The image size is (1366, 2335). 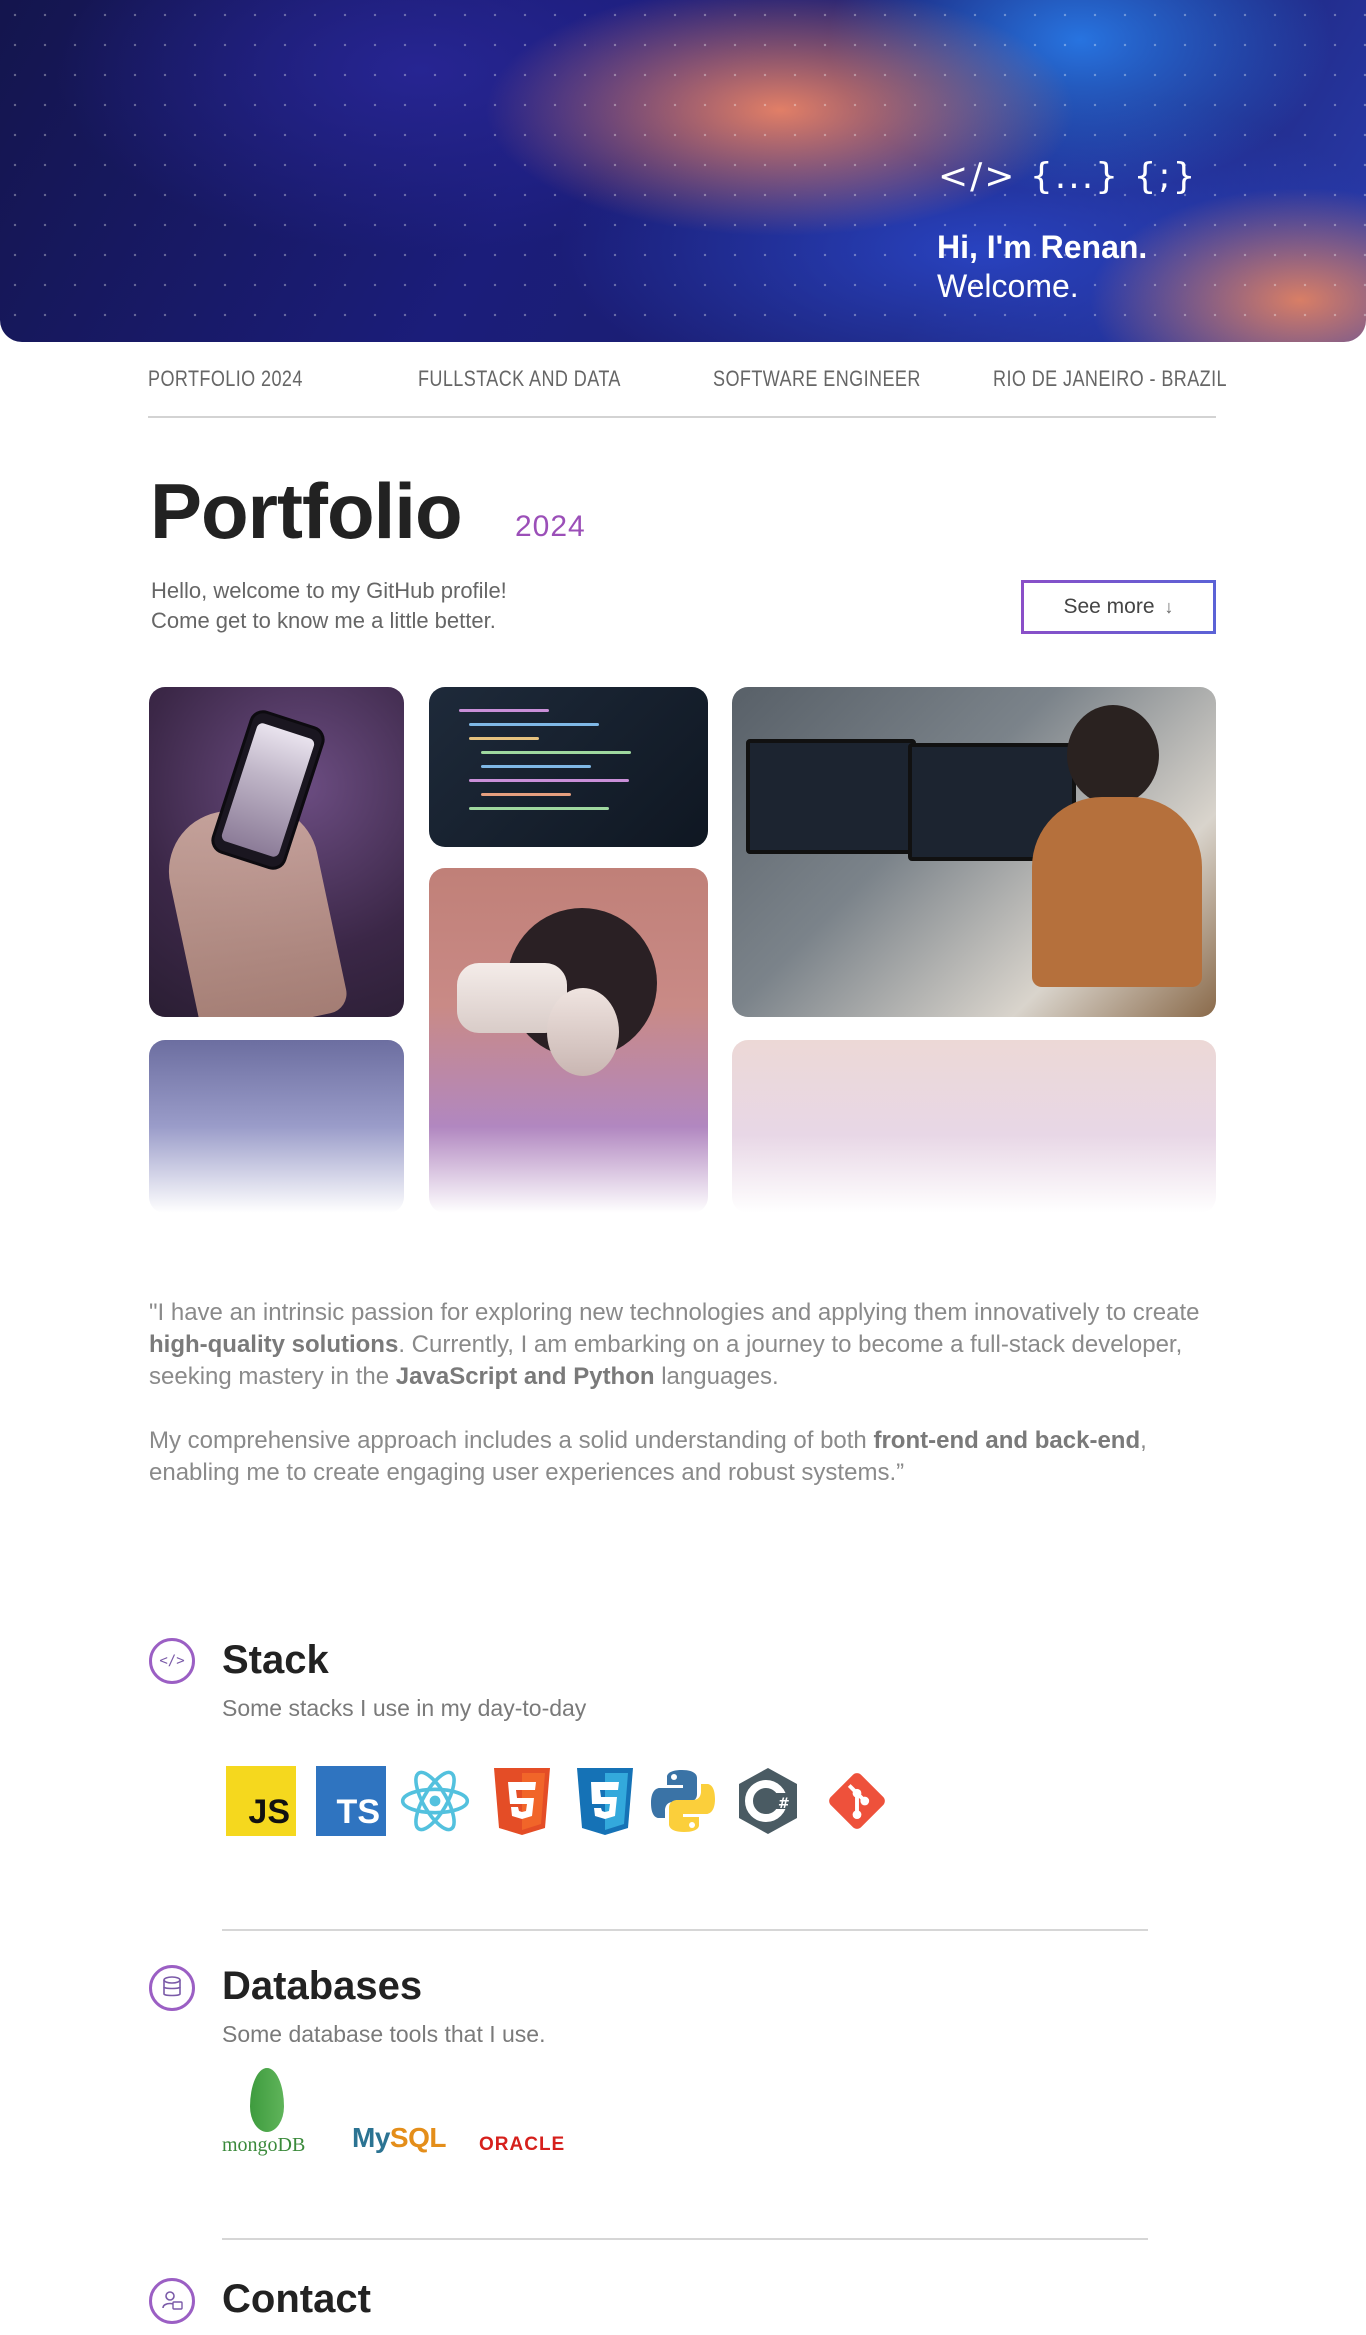 What do you see at coordinates (768, 1801) in the screenshot?
I see `csharp-icon: #` at bounding box center [768, 1801].